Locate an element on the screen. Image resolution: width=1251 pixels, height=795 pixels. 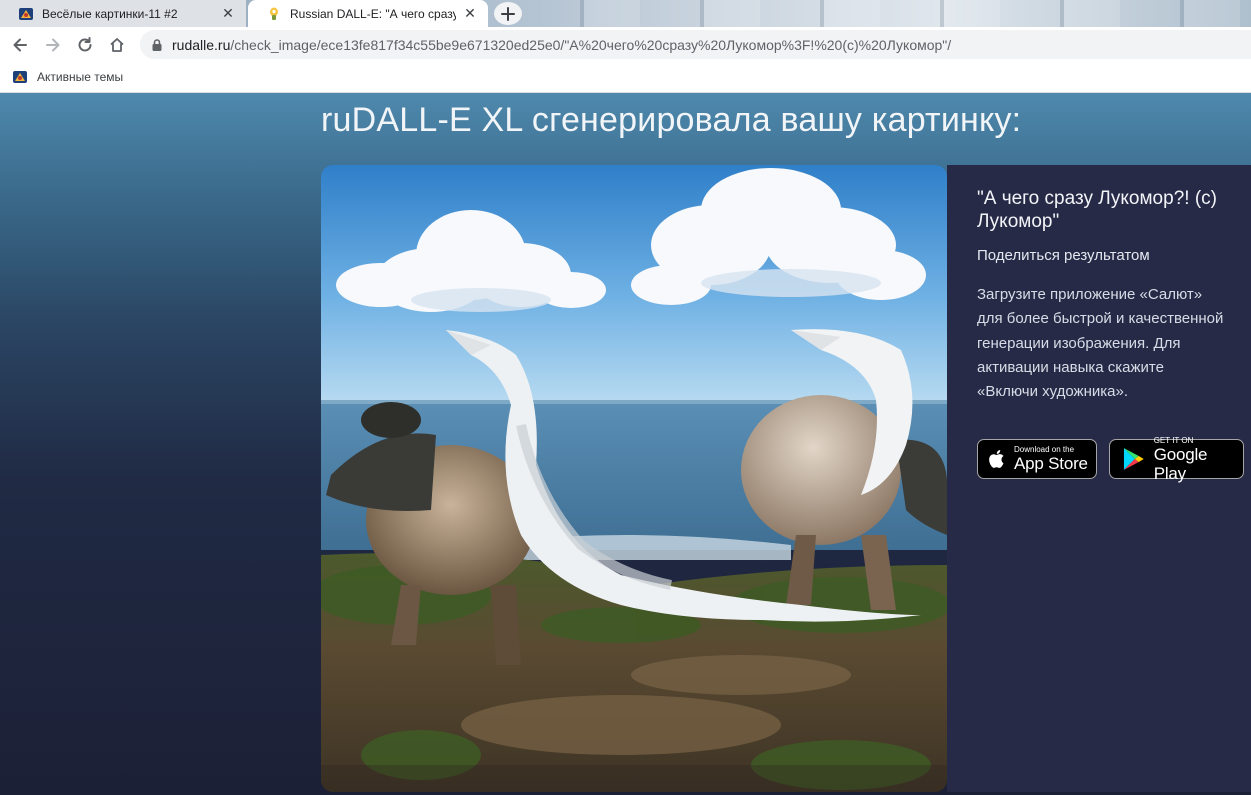
reload-button is located at coordinates (85, 45).